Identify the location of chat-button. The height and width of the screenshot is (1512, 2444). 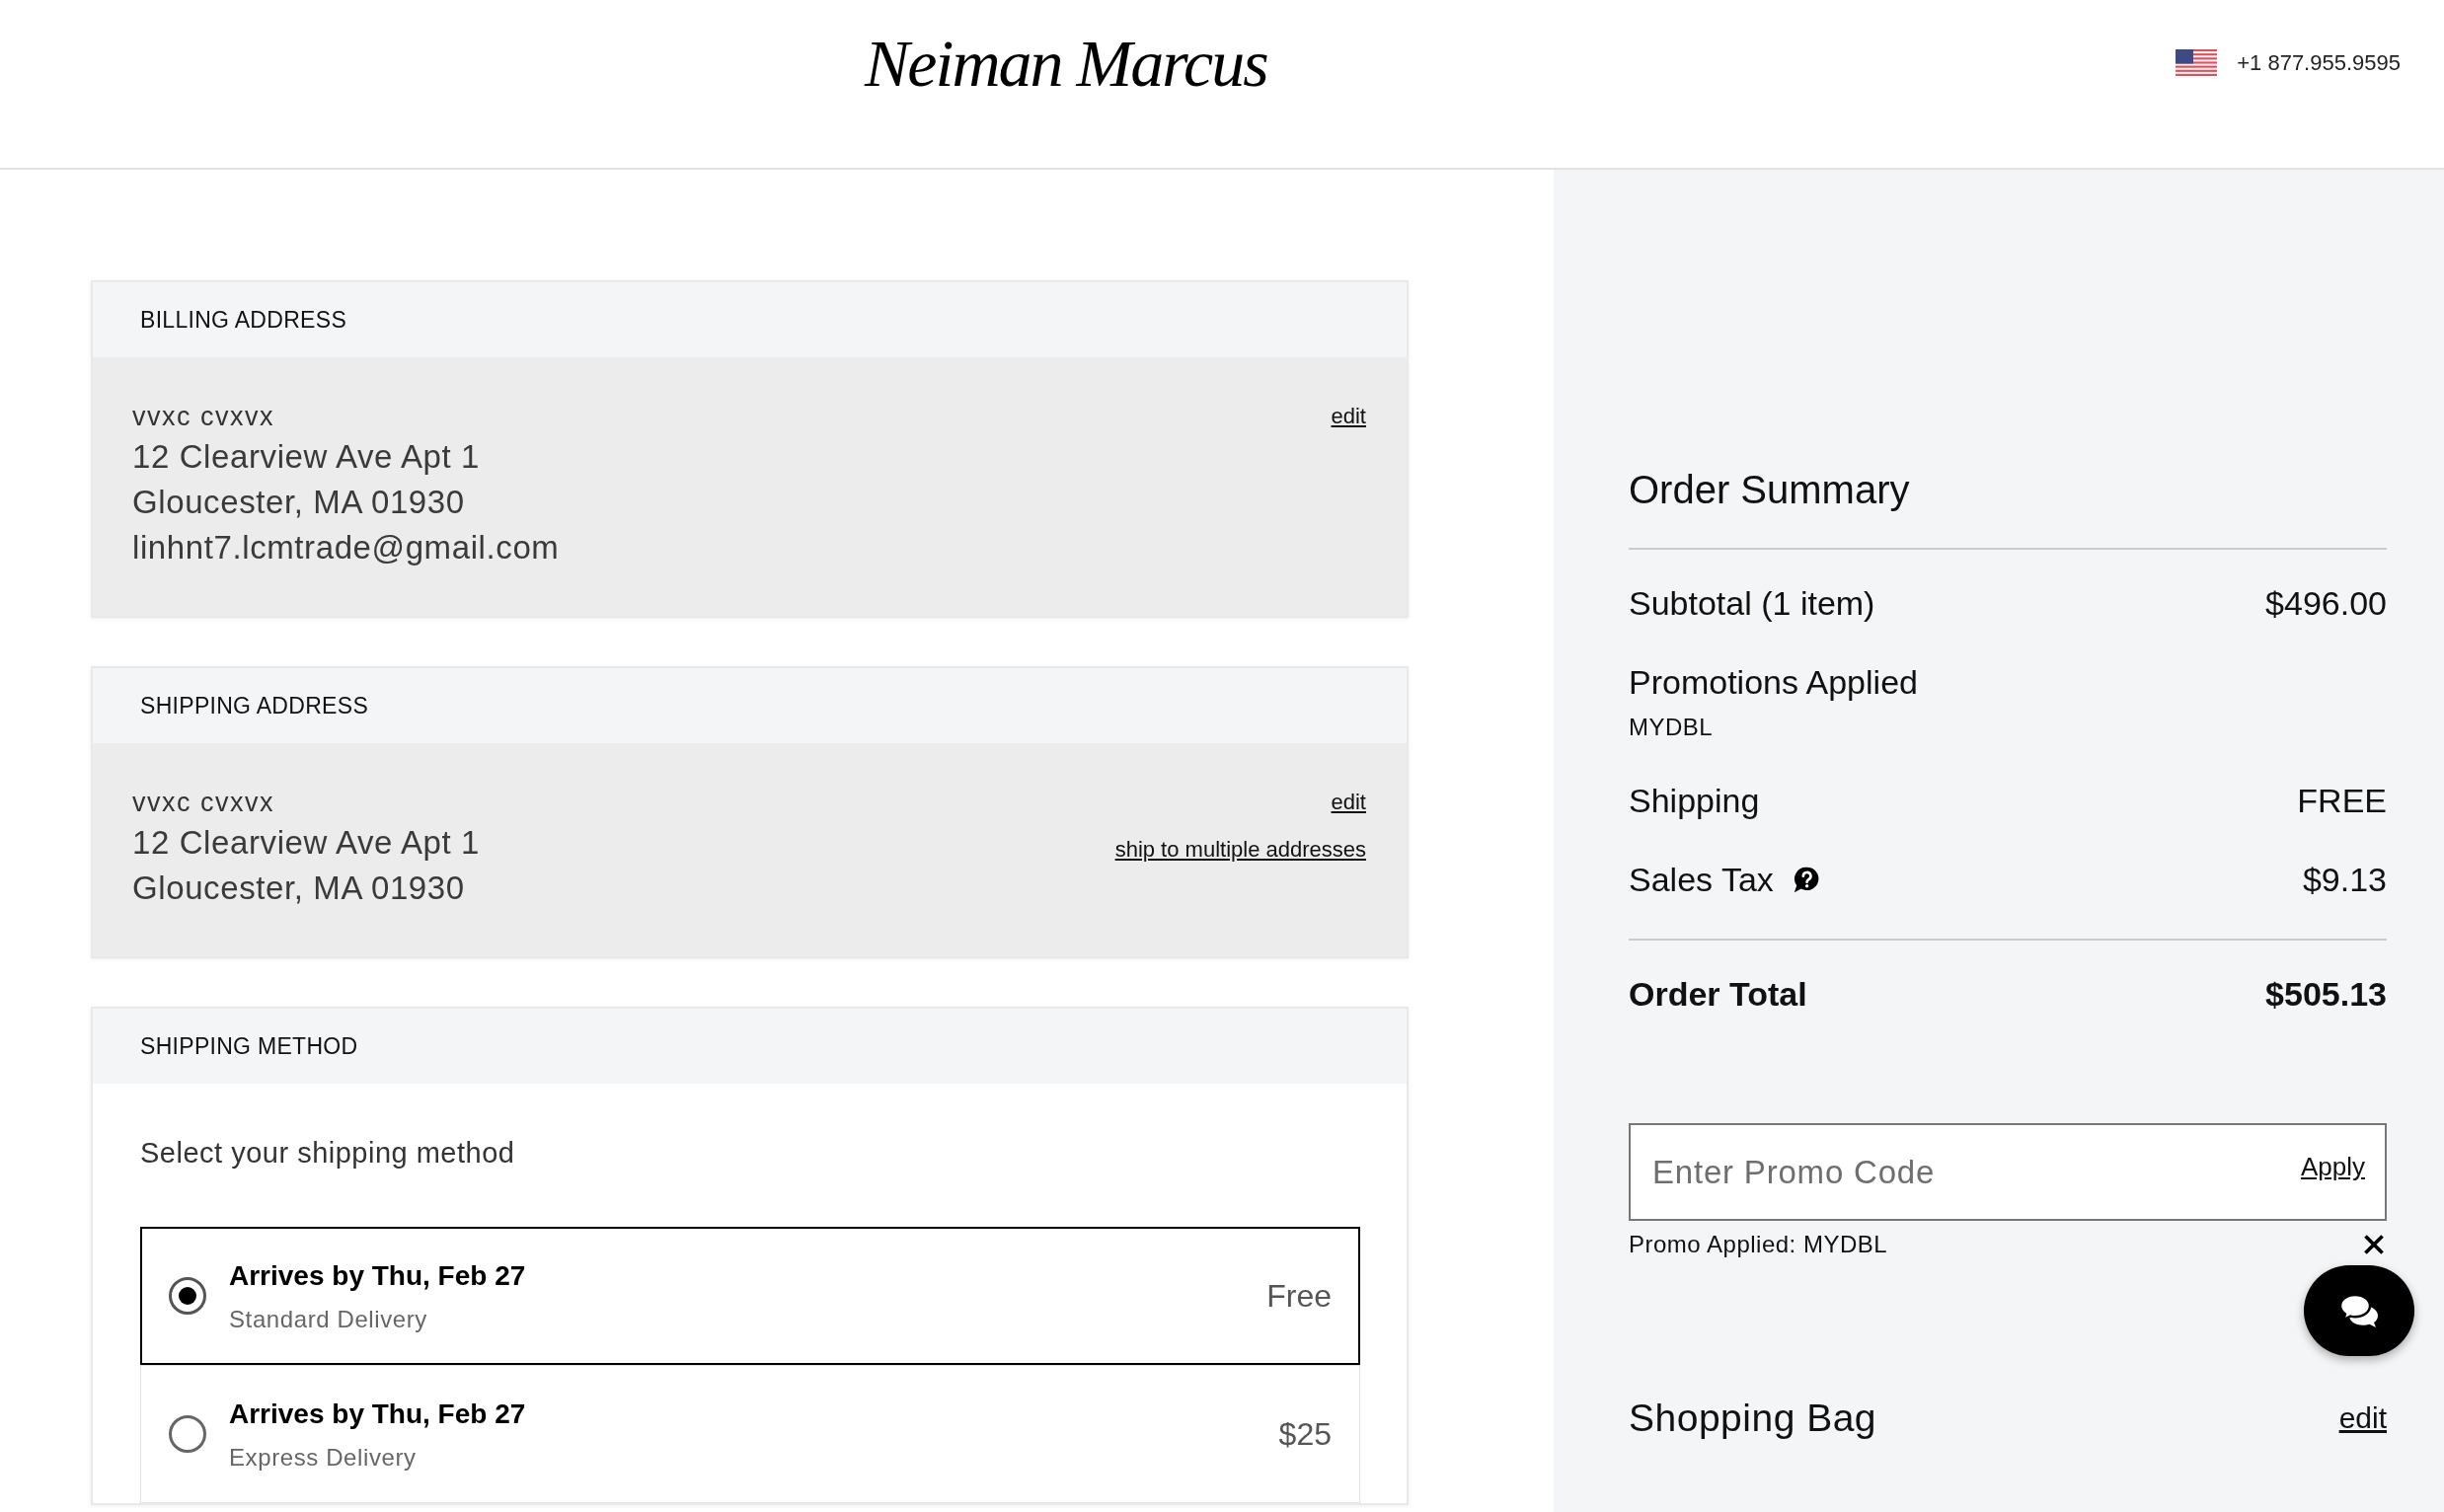
(2359, 1311).